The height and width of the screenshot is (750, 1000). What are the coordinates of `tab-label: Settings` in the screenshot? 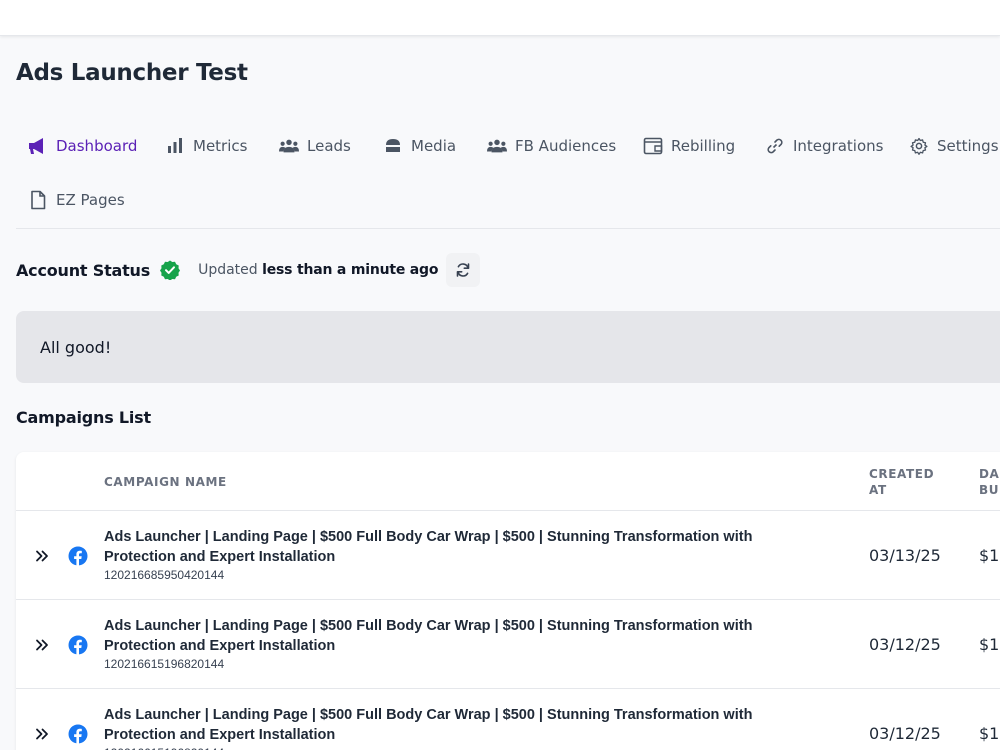 It's located at (968, 146).